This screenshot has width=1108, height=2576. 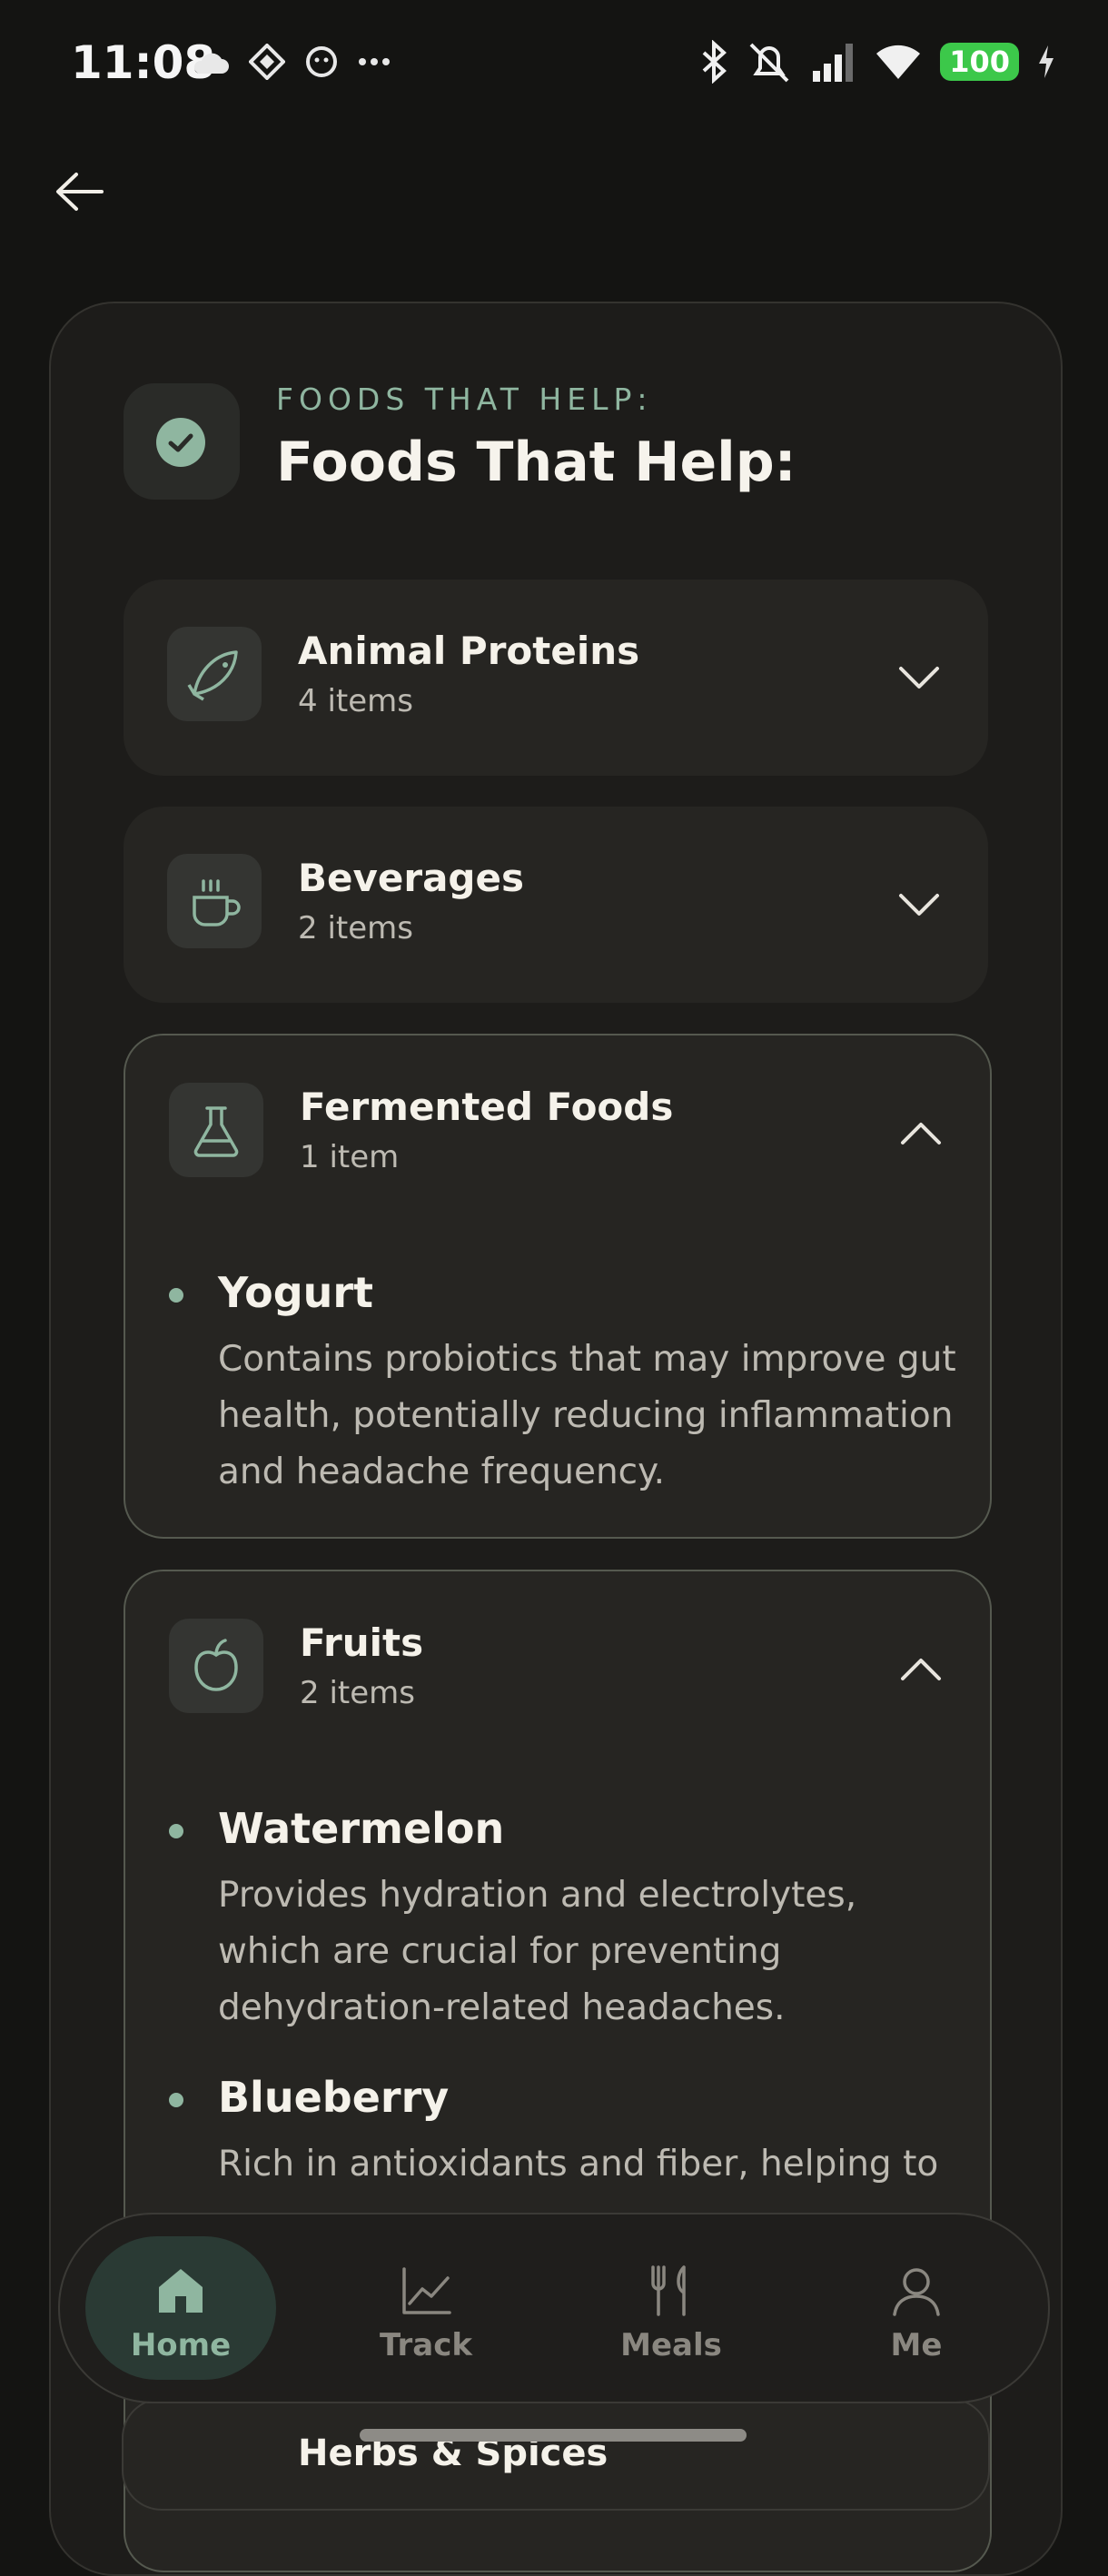 What do you see at coordinates (362, 1642) in the screenshot?
I see `group-title: Fruits` at bounding box center [362, 1642].